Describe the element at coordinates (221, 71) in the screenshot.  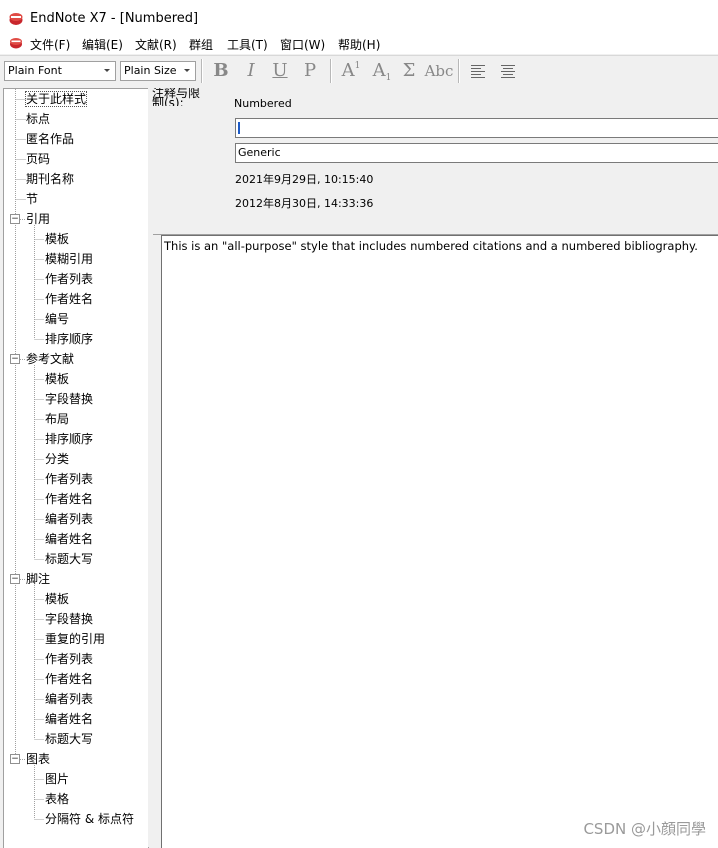
I see `bold-button: B` at that location.